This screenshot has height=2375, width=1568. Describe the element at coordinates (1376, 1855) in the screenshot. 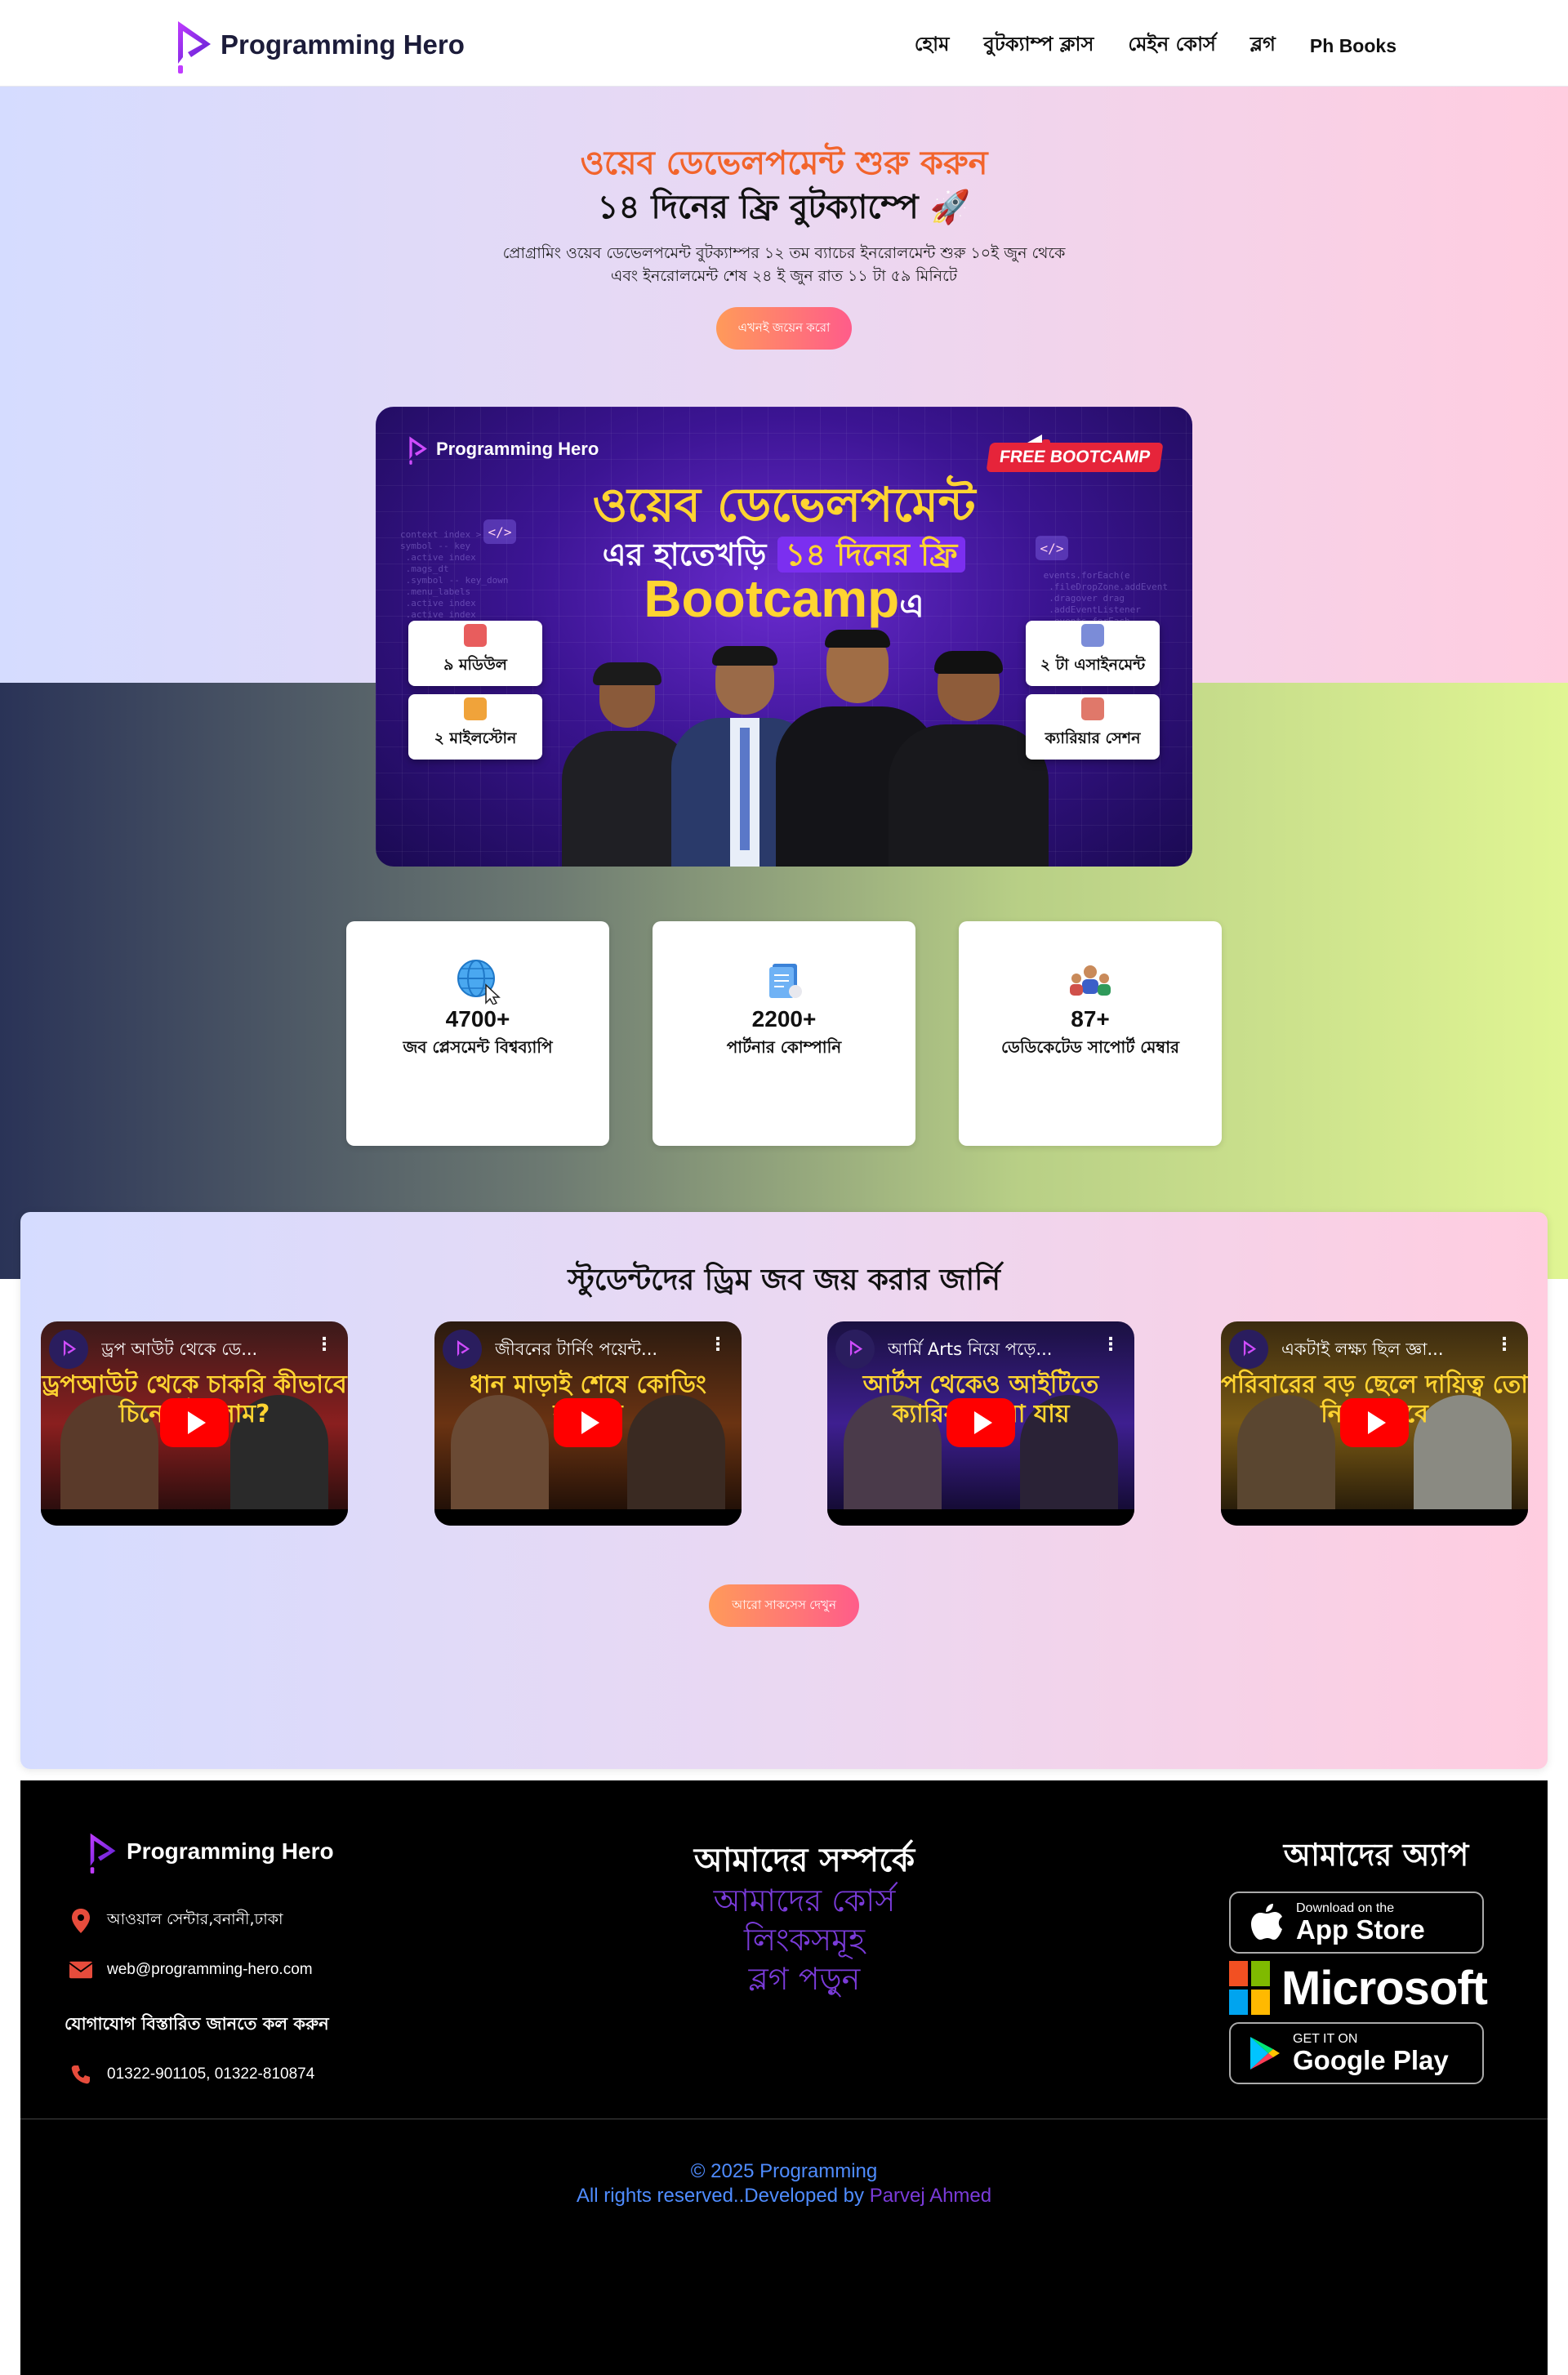

I see `app-heading: আমাদের অ্যাপ` at that location.